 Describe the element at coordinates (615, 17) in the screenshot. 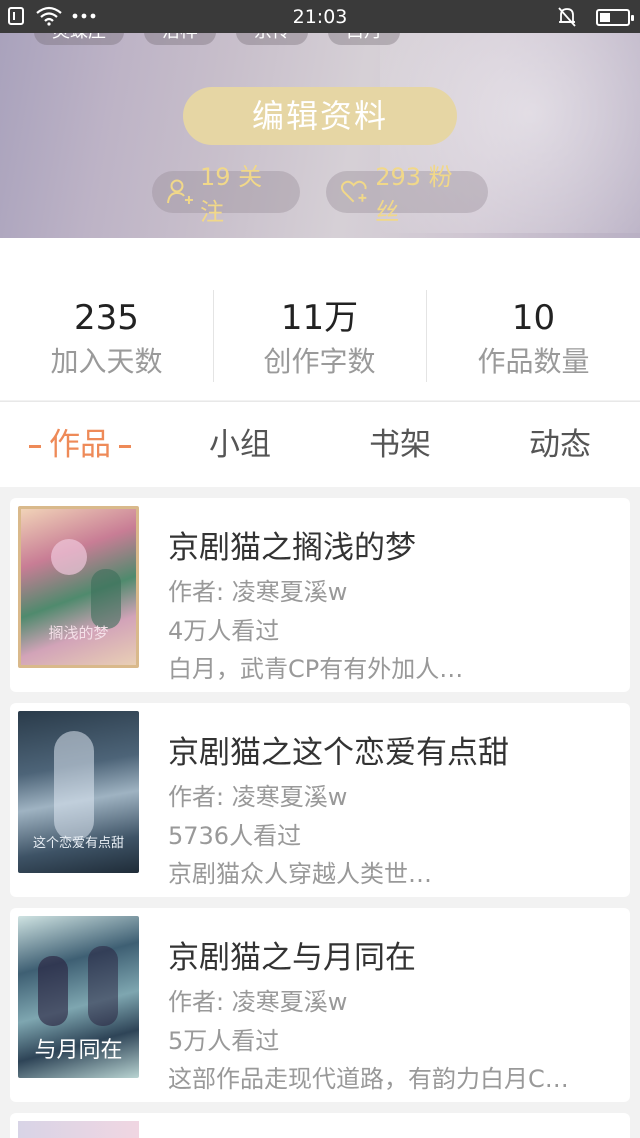

I see `battery-icon` at that location.